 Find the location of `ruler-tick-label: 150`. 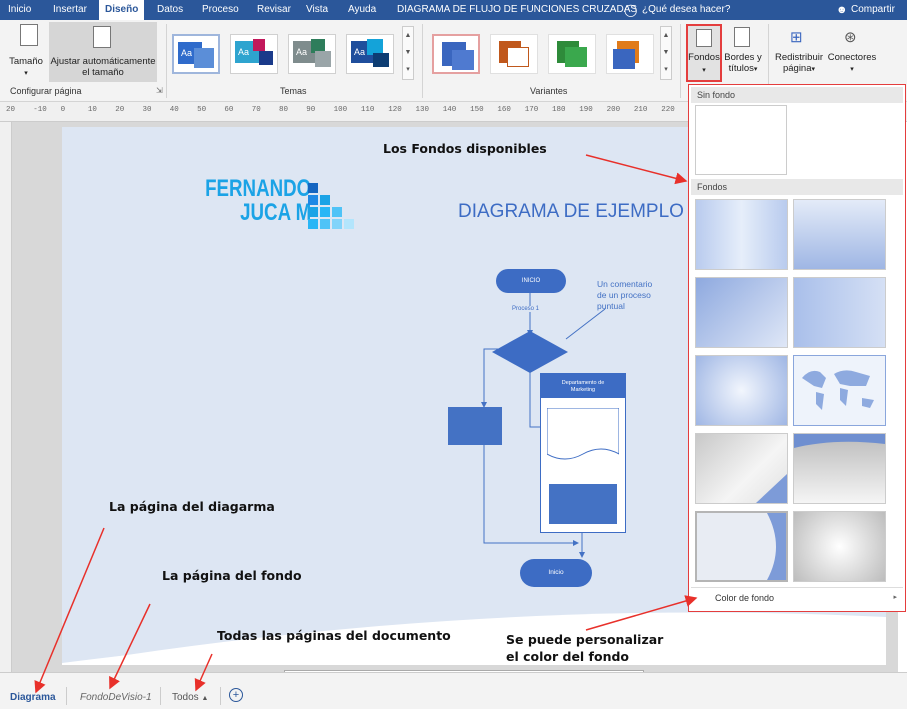

ruler-tick-label: 150 is located at coordinates (477, 110).